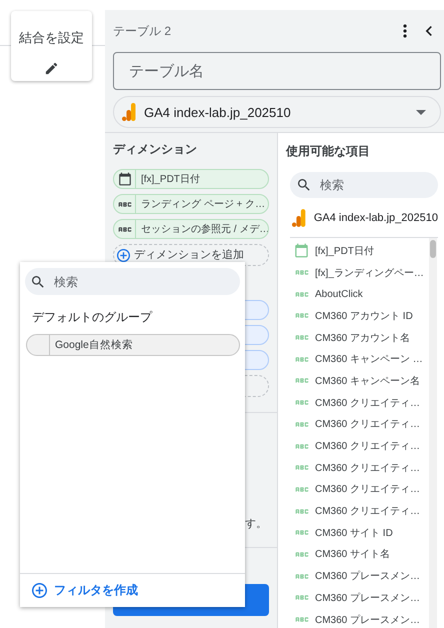 The image size is (444, 628). What do you see at coordinates (361, 555) in the screenshot?
I see `field-item: CM360 サイト名` at bounding box center [361, 555].